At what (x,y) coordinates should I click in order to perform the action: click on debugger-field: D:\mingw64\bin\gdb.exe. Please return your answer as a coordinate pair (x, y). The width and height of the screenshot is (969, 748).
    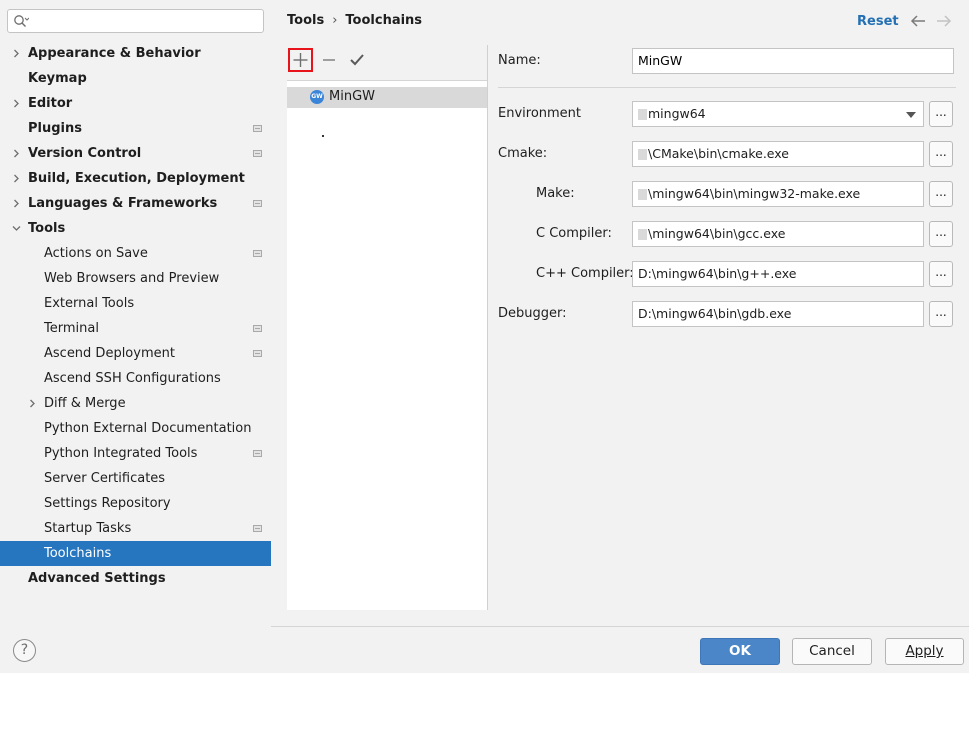
    Looking at the image, I should click on (778, 314).